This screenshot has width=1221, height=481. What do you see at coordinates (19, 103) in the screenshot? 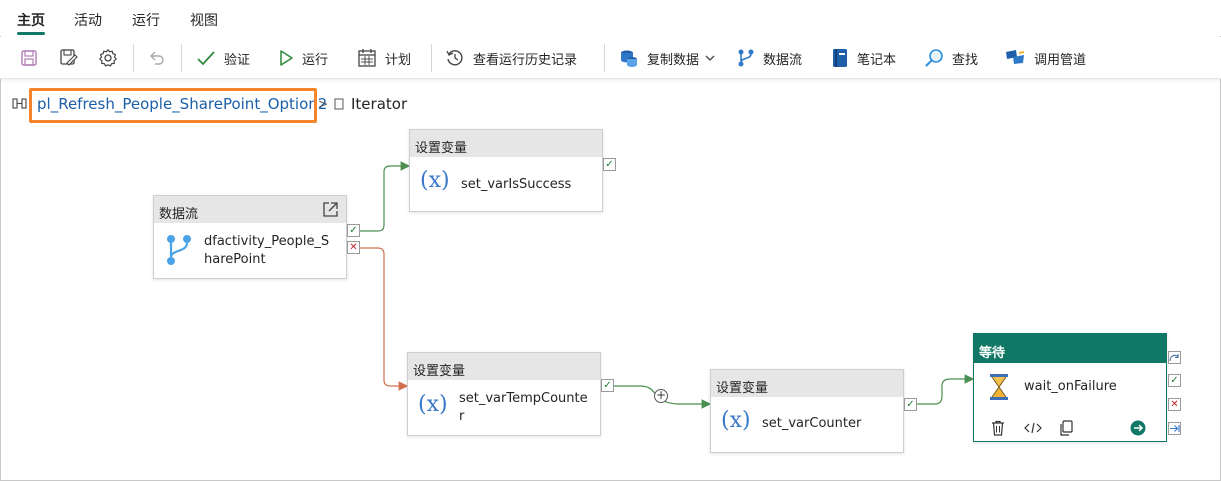
I see `pipeline-breadcrumb-icon` at bounding box center [19, 103].